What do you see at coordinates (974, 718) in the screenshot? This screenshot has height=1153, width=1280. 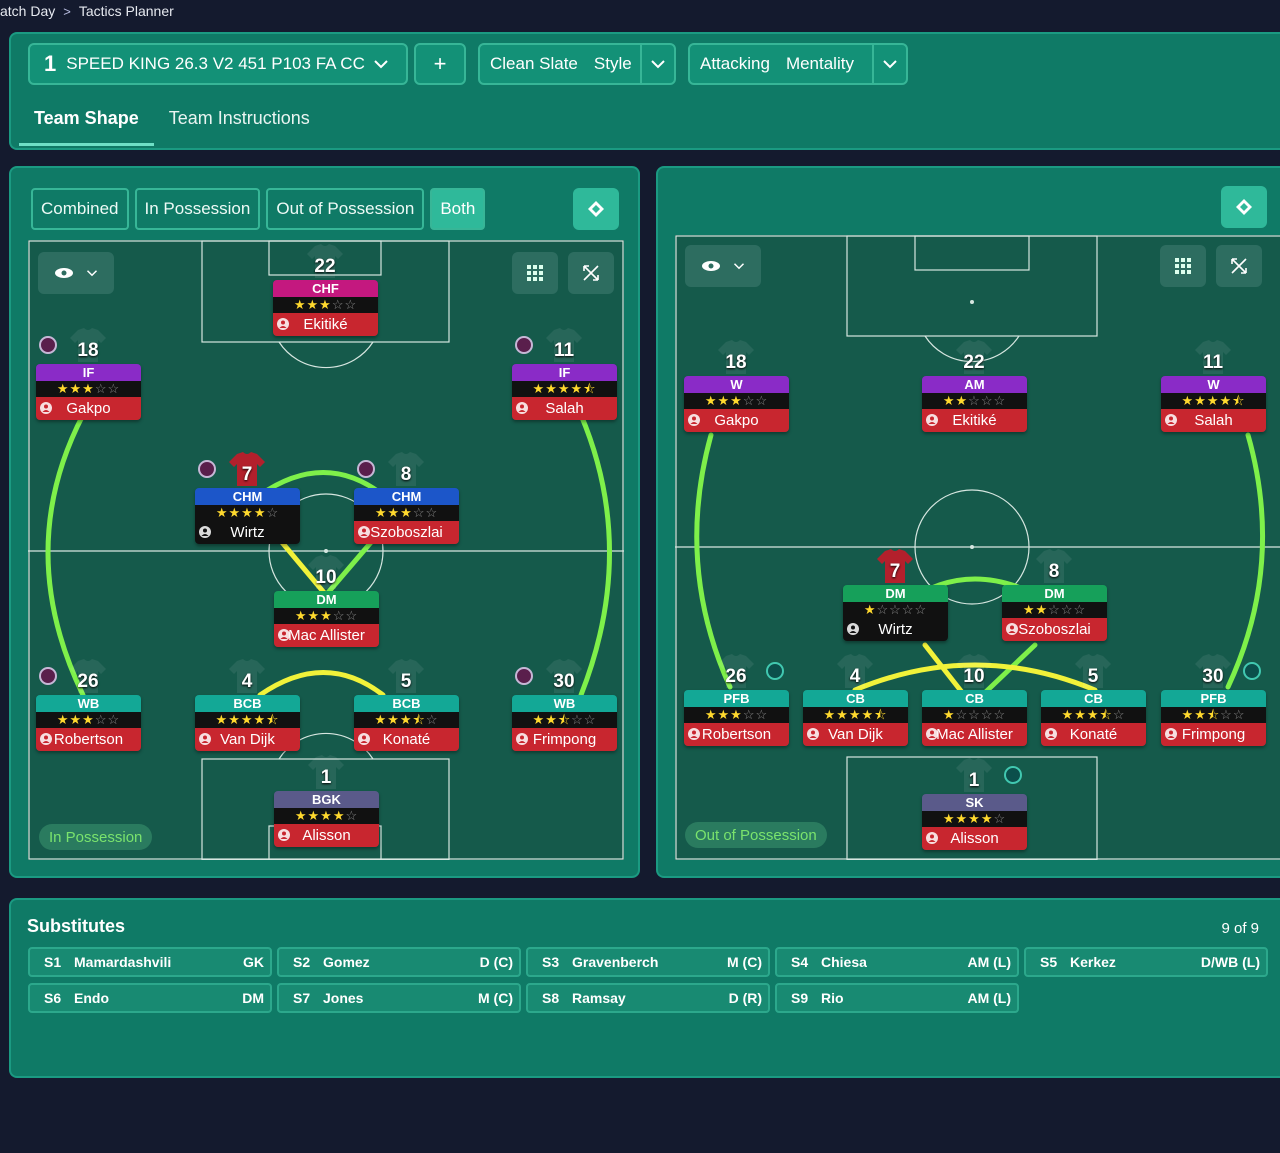 I see `player-card: CB ★☆☆☆☆ Mac Allister` at bounding box center [974, 718].